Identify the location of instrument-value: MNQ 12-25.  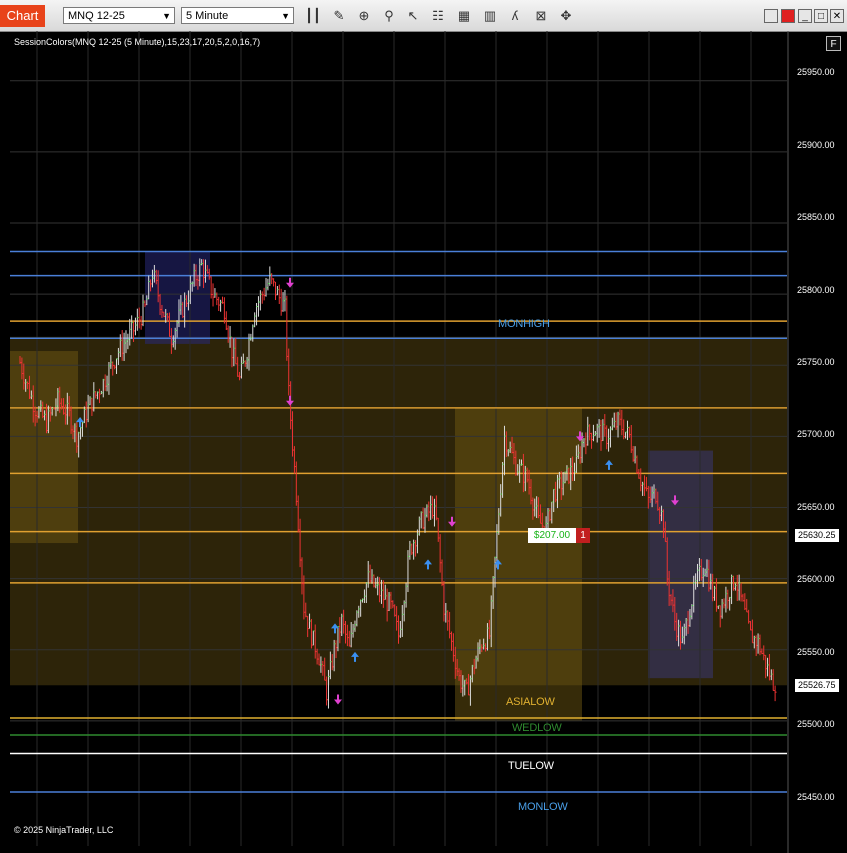
(96, 16).